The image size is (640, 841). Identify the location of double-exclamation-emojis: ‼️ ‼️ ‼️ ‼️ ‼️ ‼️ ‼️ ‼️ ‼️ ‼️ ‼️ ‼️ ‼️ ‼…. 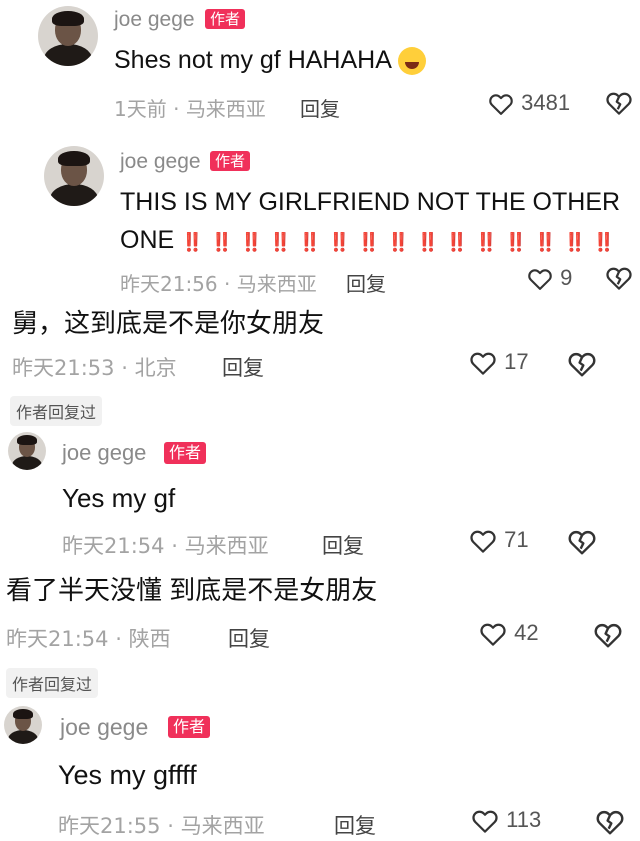
(399, 242).